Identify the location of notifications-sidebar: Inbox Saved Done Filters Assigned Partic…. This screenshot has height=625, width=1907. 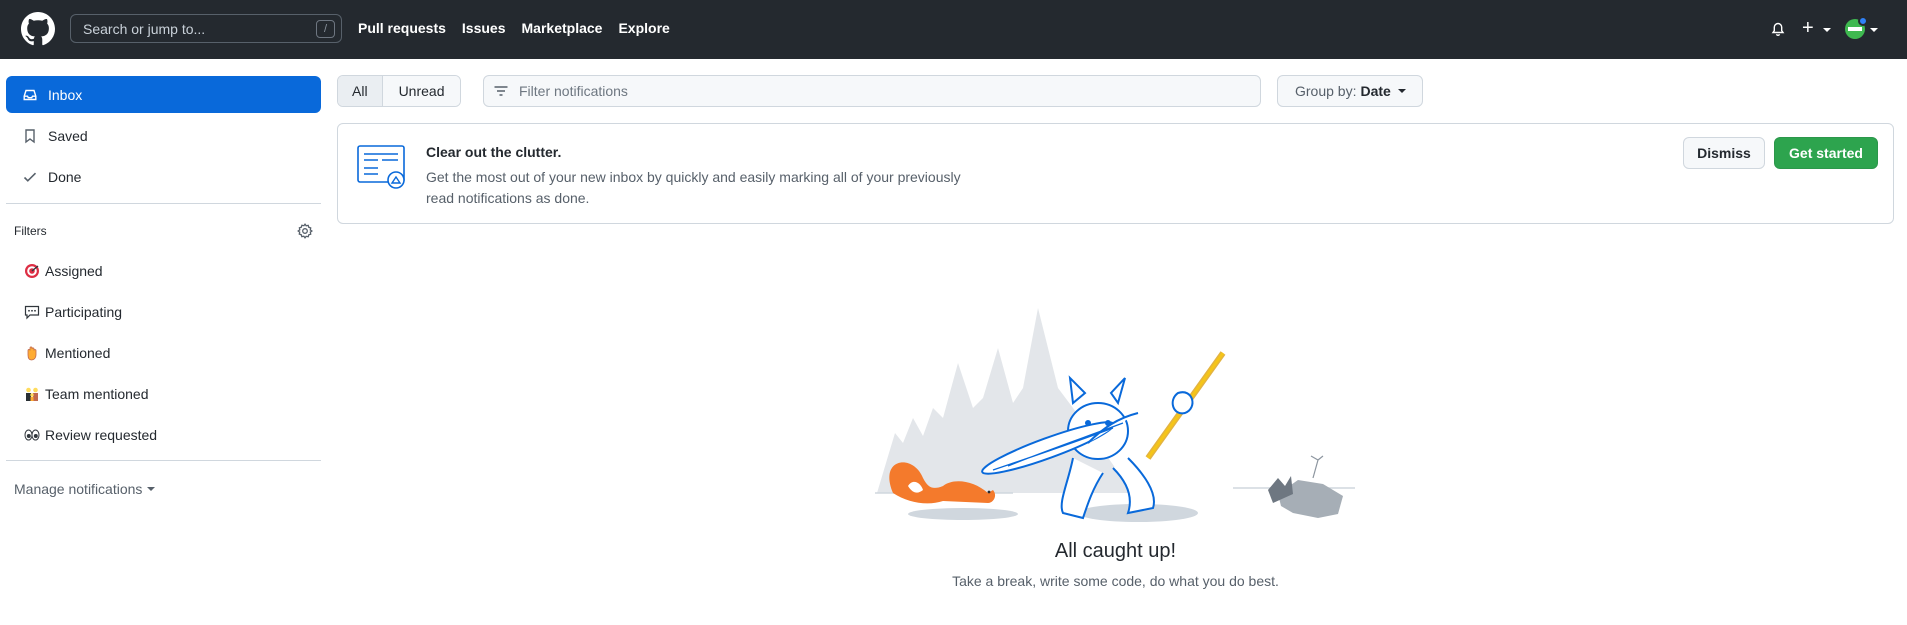
(163, 295).